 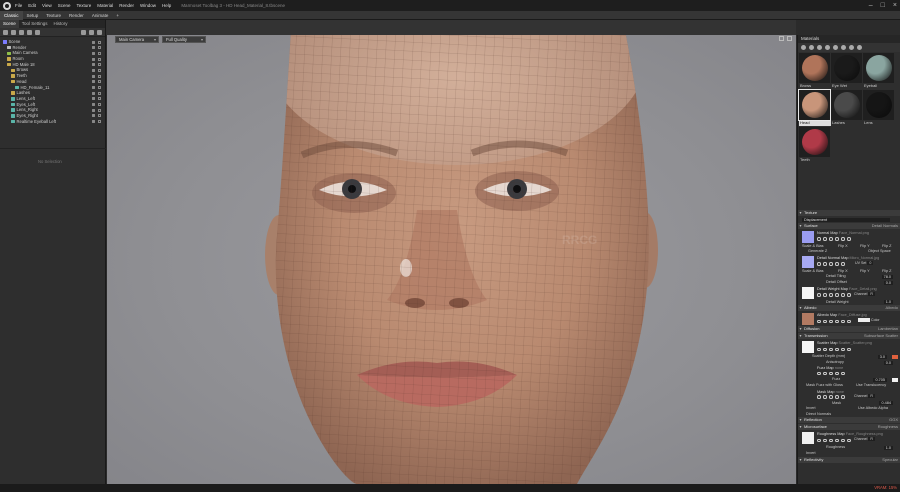 I want to click on library-icon, so click(x=843, y=47).